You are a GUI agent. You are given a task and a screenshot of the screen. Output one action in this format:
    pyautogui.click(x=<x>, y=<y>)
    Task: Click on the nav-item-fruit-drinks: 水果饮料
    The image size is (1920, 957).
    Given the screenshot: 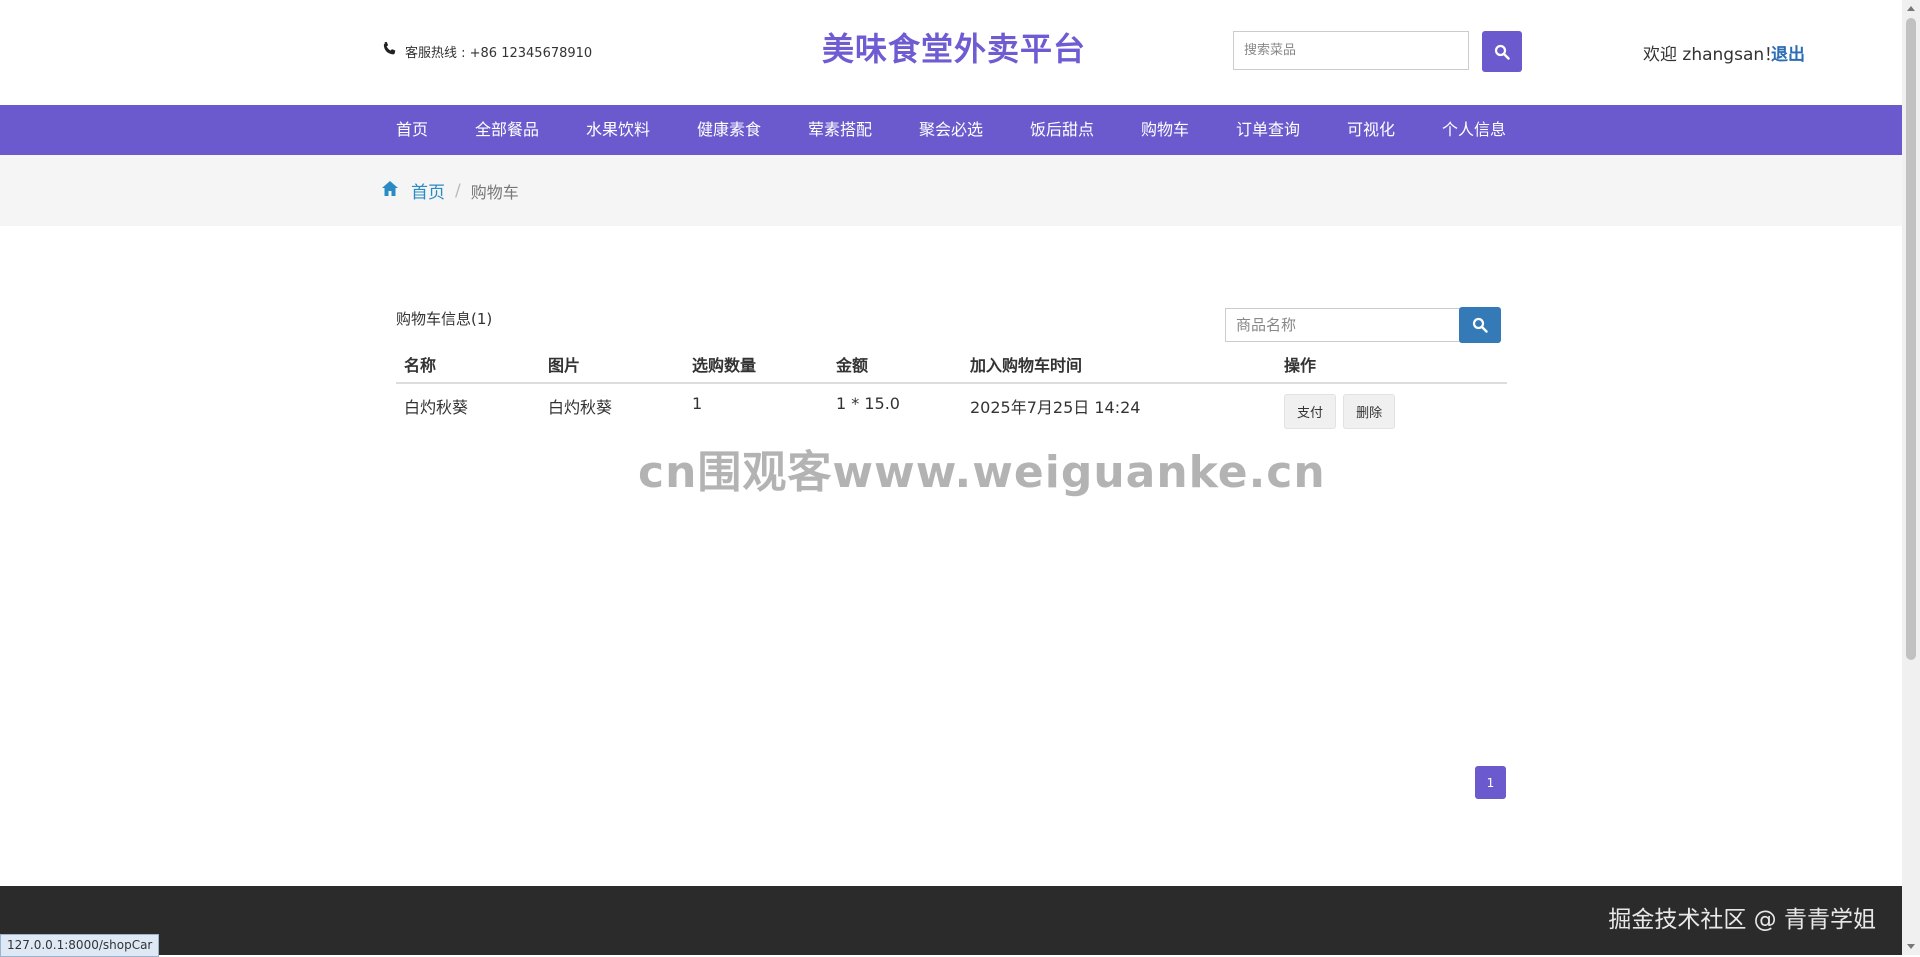 What is the action you would take?
    pyautogui.click(x=618, y=130)
    